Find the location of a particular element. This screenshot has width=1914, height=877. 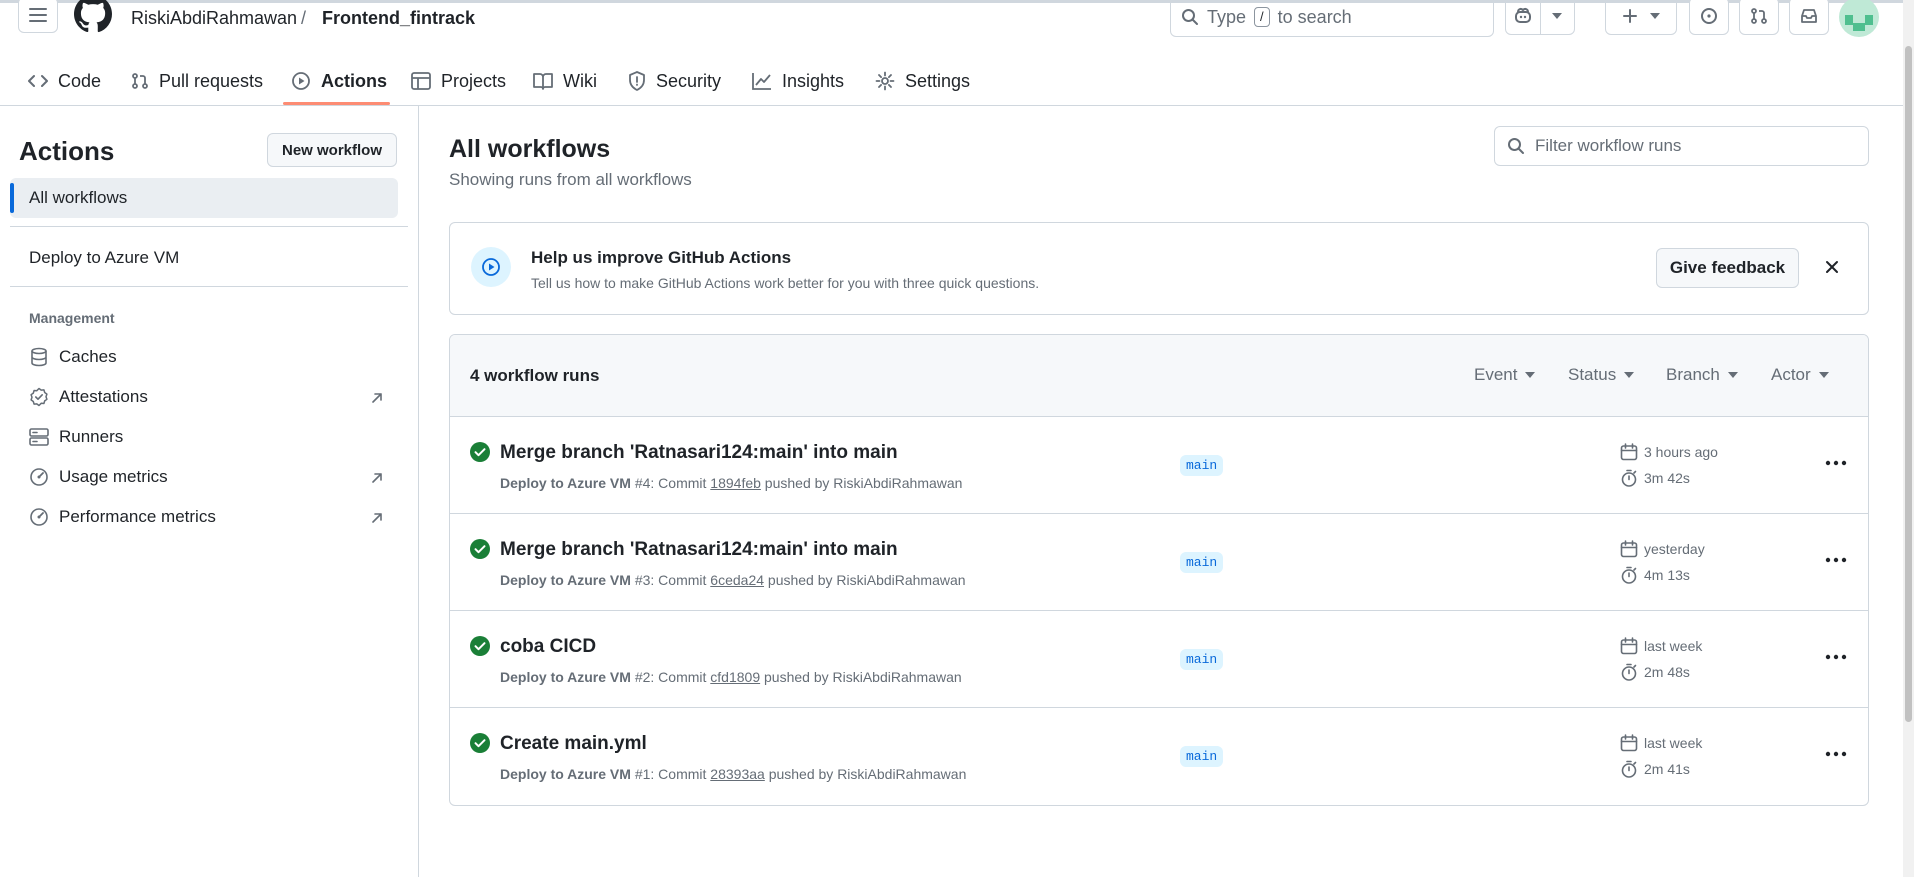

copilot-menu-button is located at coordinates (1557, 17).